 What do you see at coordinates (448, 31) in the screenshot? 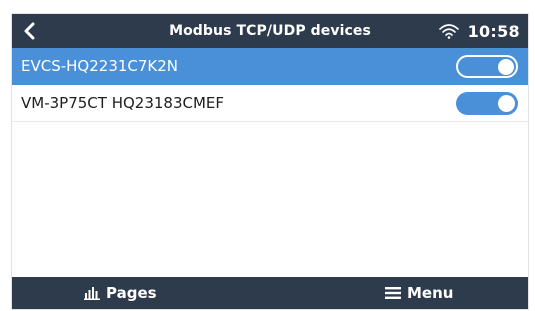
I see `wifi-icon` at bounding box center [448, 31].